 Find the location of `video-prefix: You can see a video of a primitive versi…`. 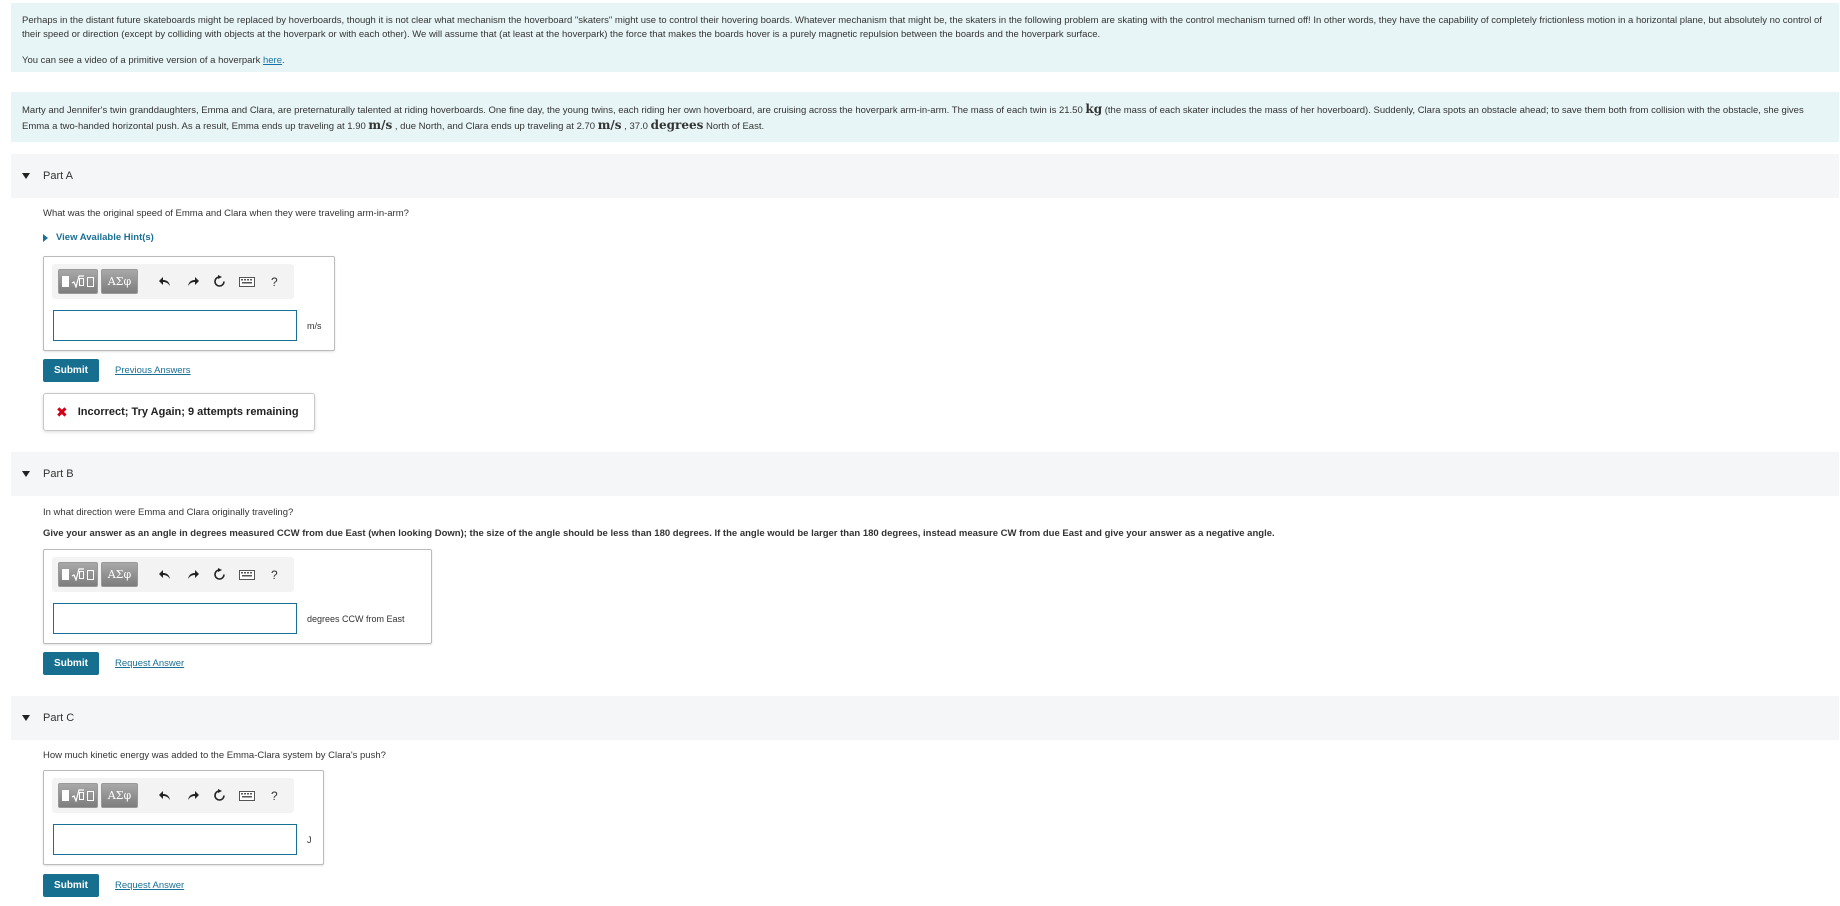

video-prefix: You can see a video of a primitive versi… is located at coordinates (142, 60).